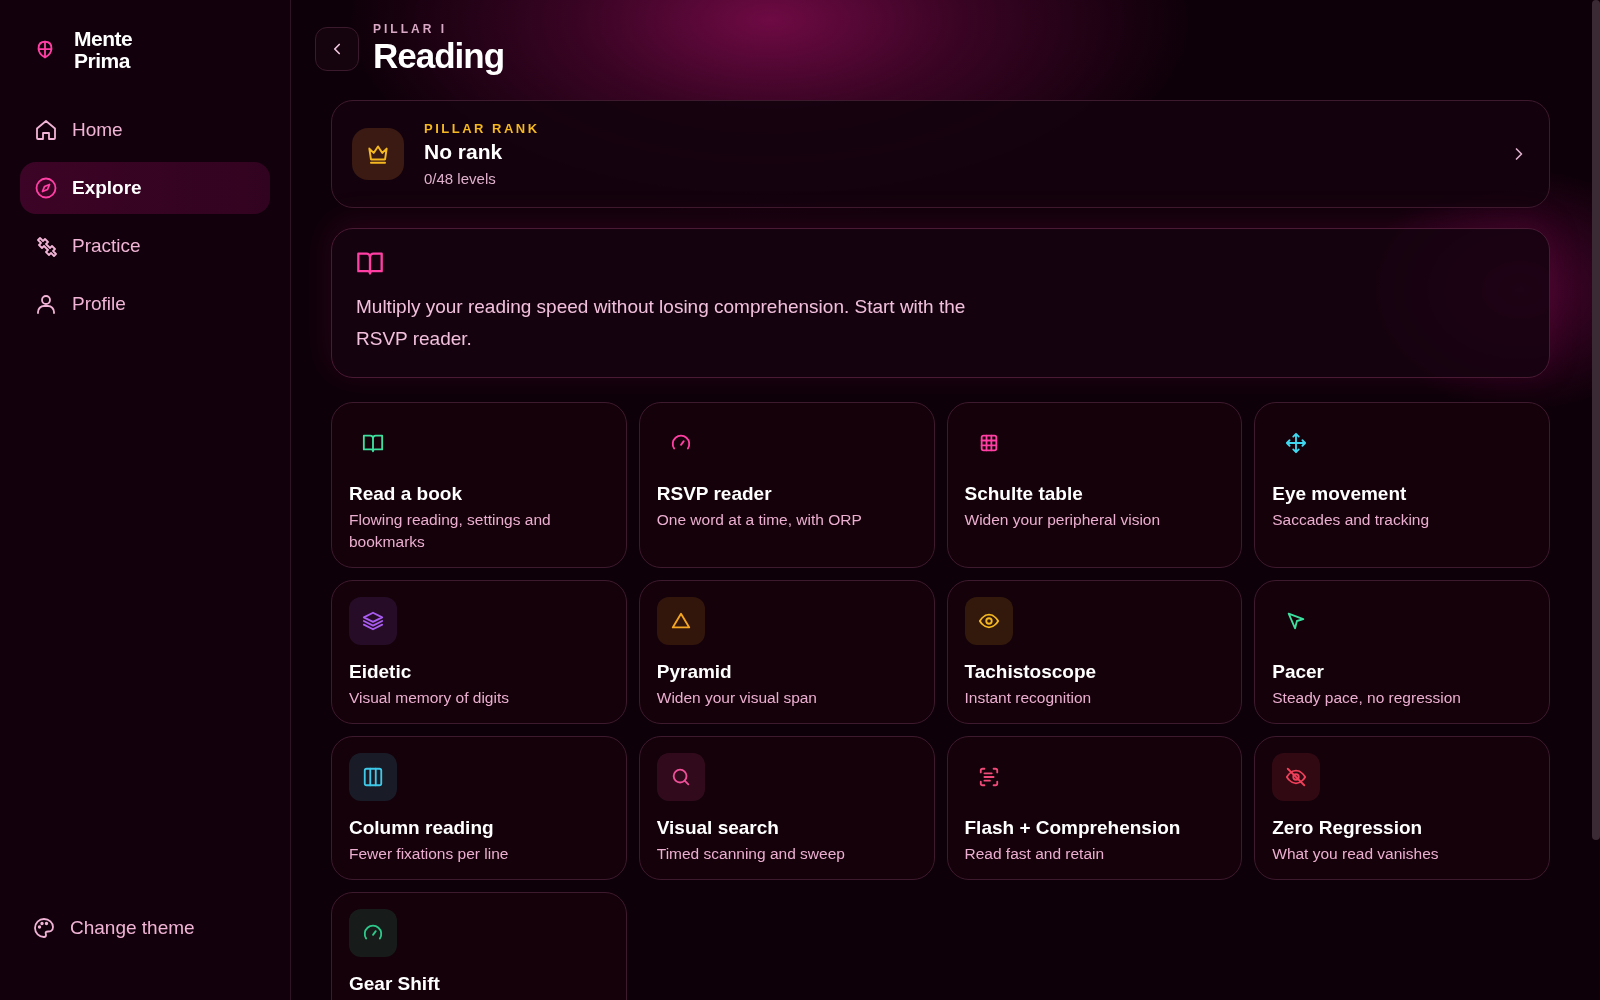  Describe the element at coordinates (1402, 652) in the screenshot. I see `exercise-card: Pacer Steady pace, no regression` at that location.